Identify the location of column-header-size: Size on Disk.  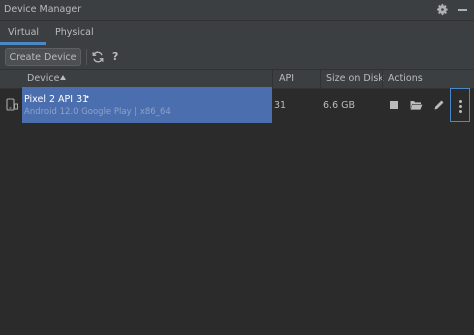
(355, 78).